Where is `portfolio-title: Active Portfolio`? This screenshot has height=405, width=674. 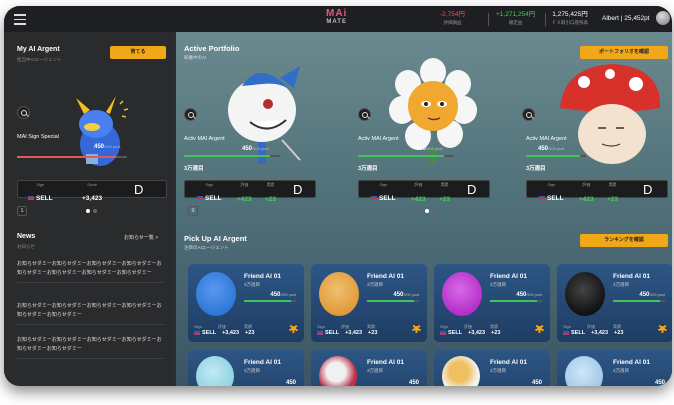 portfolio-title: Active Portfolio is located at coordinates (212, 48).